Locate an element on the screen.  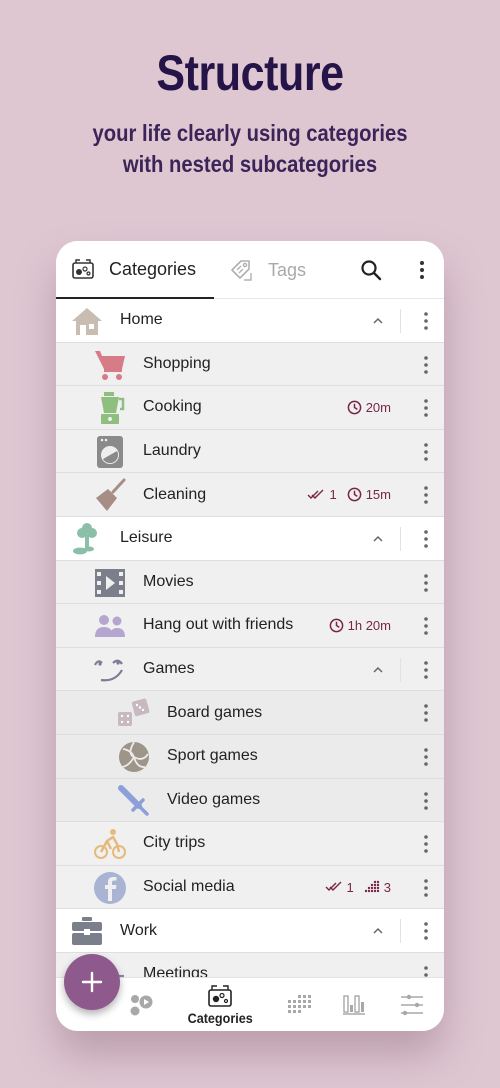
tag-icon is located at coordinates (241, 270).